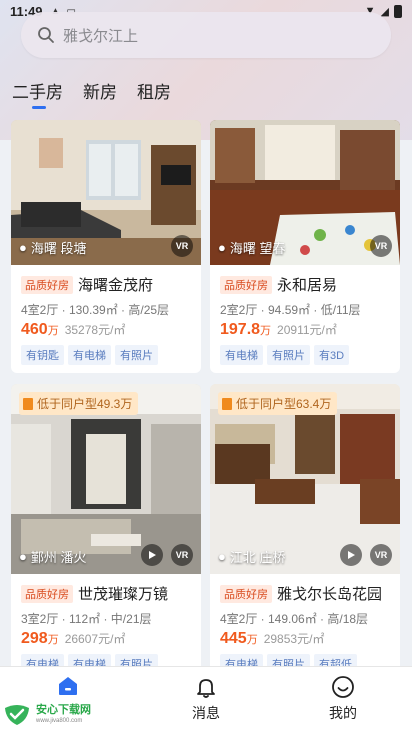 Image resolution: width=412 pixels, height=732 pixels. What do you see at coordinates (86, 619) in the screenshot?
I see `listing-meta: 3室2厅 · 112㎡ · 中/21层` at bounding box center [86, 619].